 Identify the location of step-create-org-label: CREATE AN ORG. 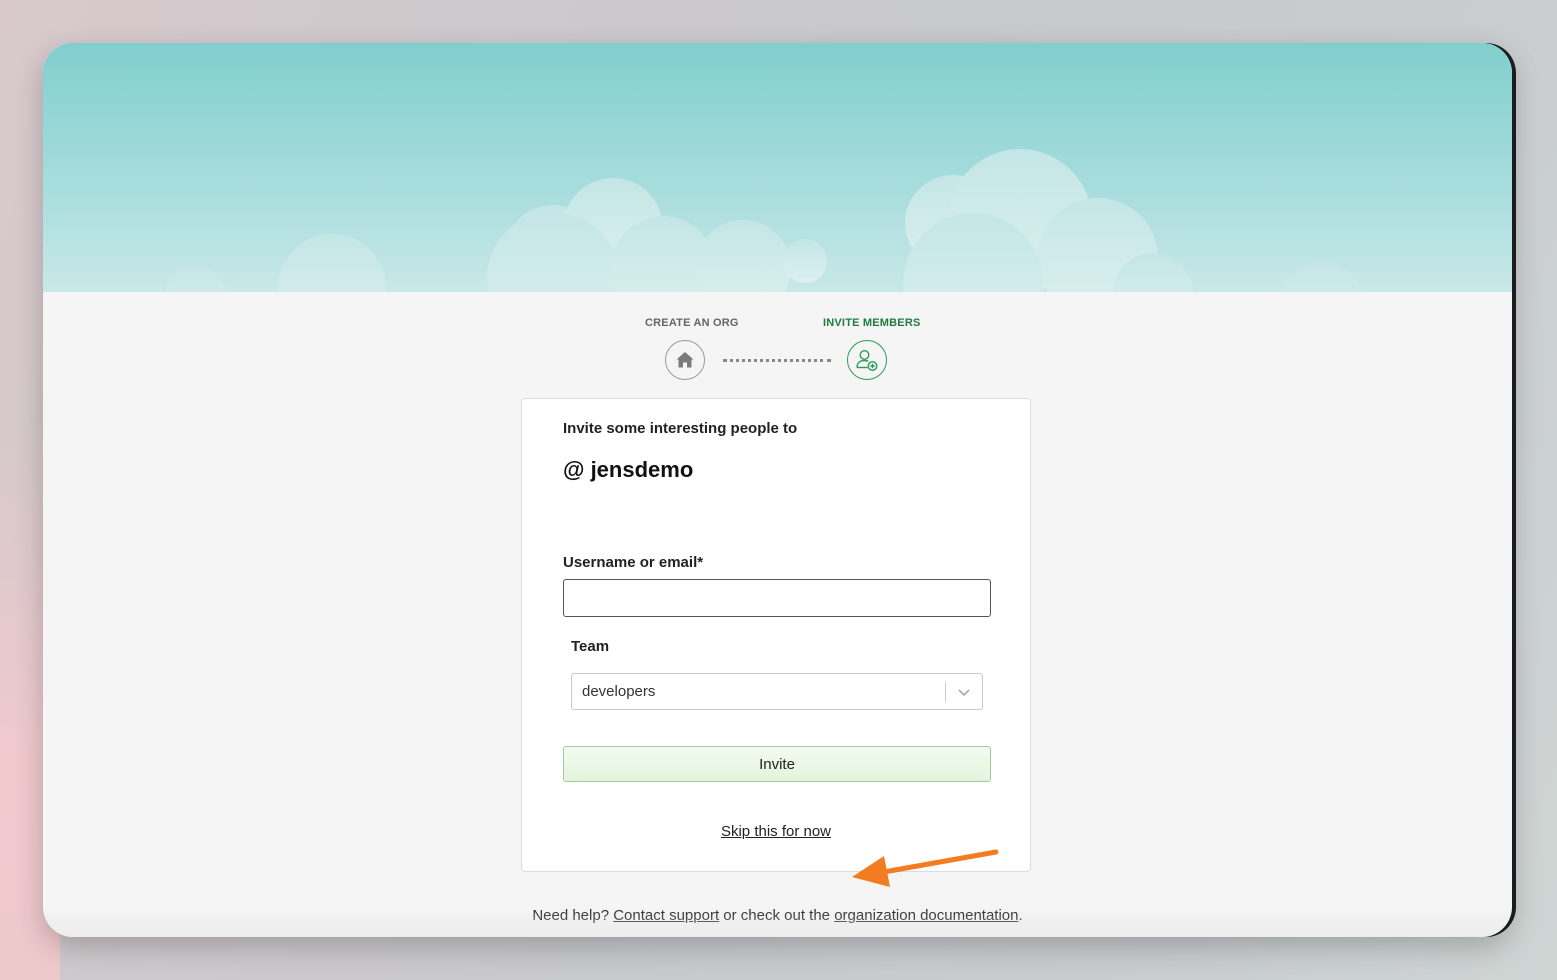
(692, 323).